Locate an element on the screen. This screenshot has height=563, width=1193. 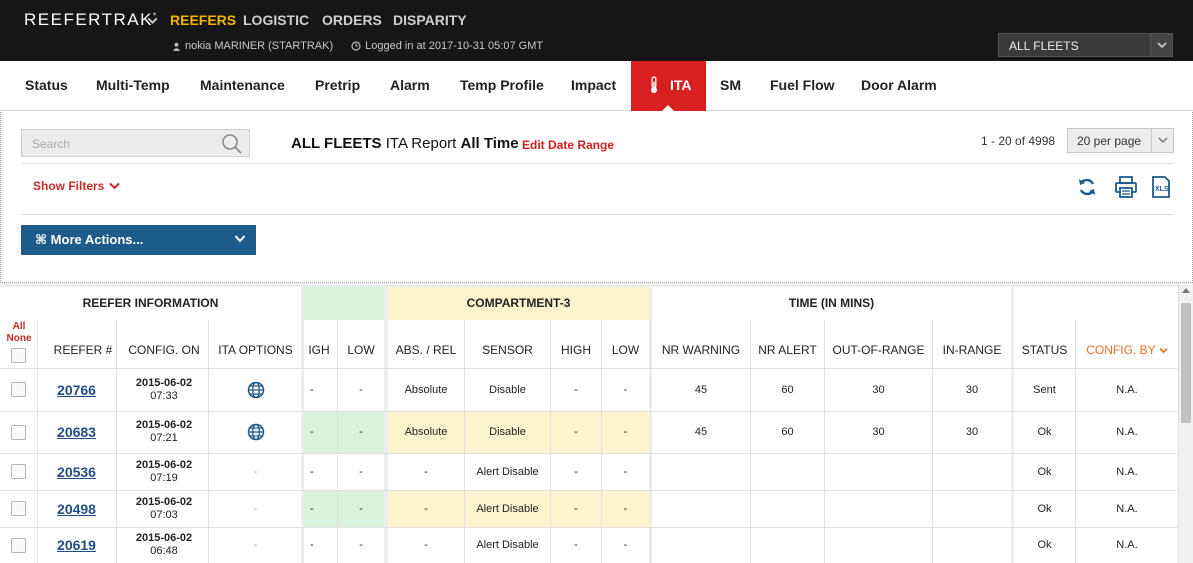
scroll-up-arrow-icon is located at coordinates (1186, 290).